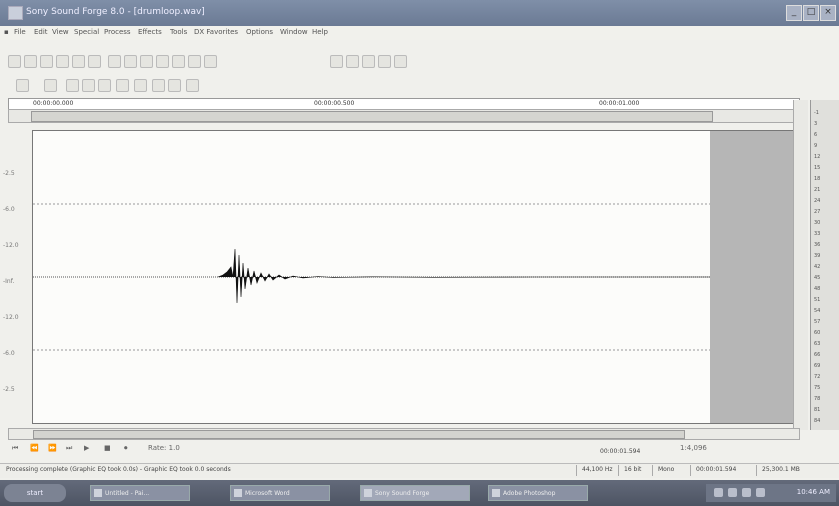 The image size is (839, 506). Describe the element at coordinates (817, 311) in the screenshot. I see `meter-tick: 54` at that location.